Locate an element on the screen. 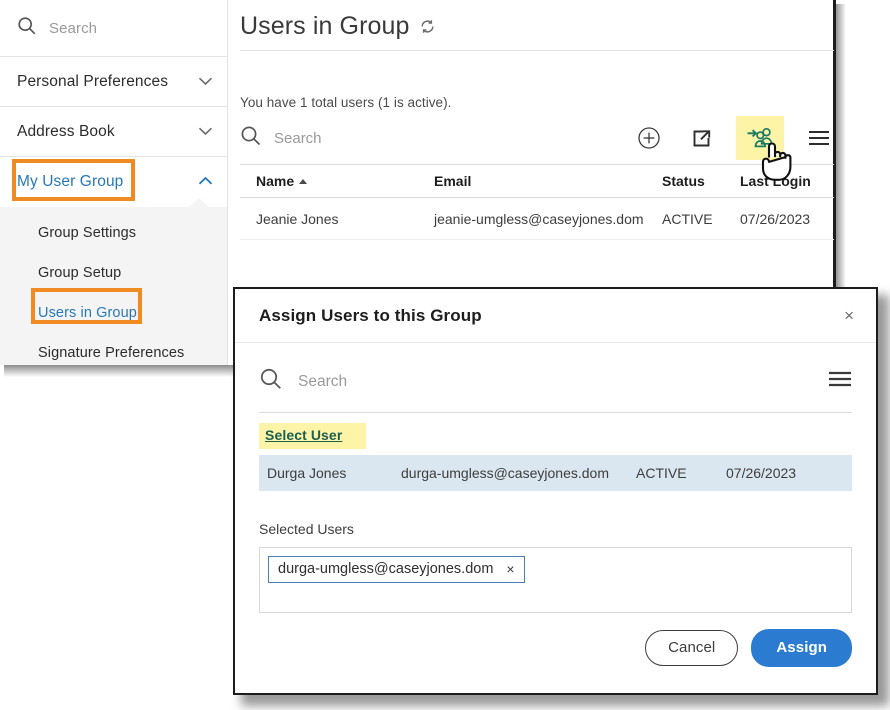  column-header-last-login: Last Login is located at coordinates (785, 181).